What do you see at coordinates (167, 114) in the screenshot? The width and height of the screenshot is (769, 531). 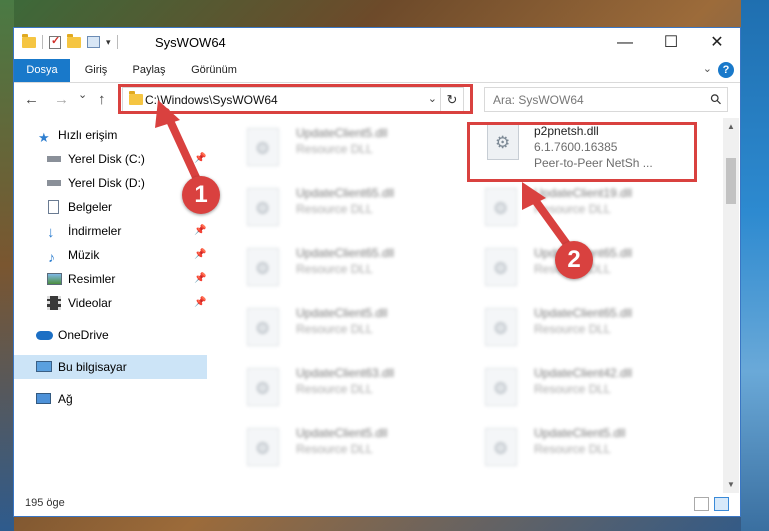 I see `arrow-1-head` at bounding box center [167, 114].